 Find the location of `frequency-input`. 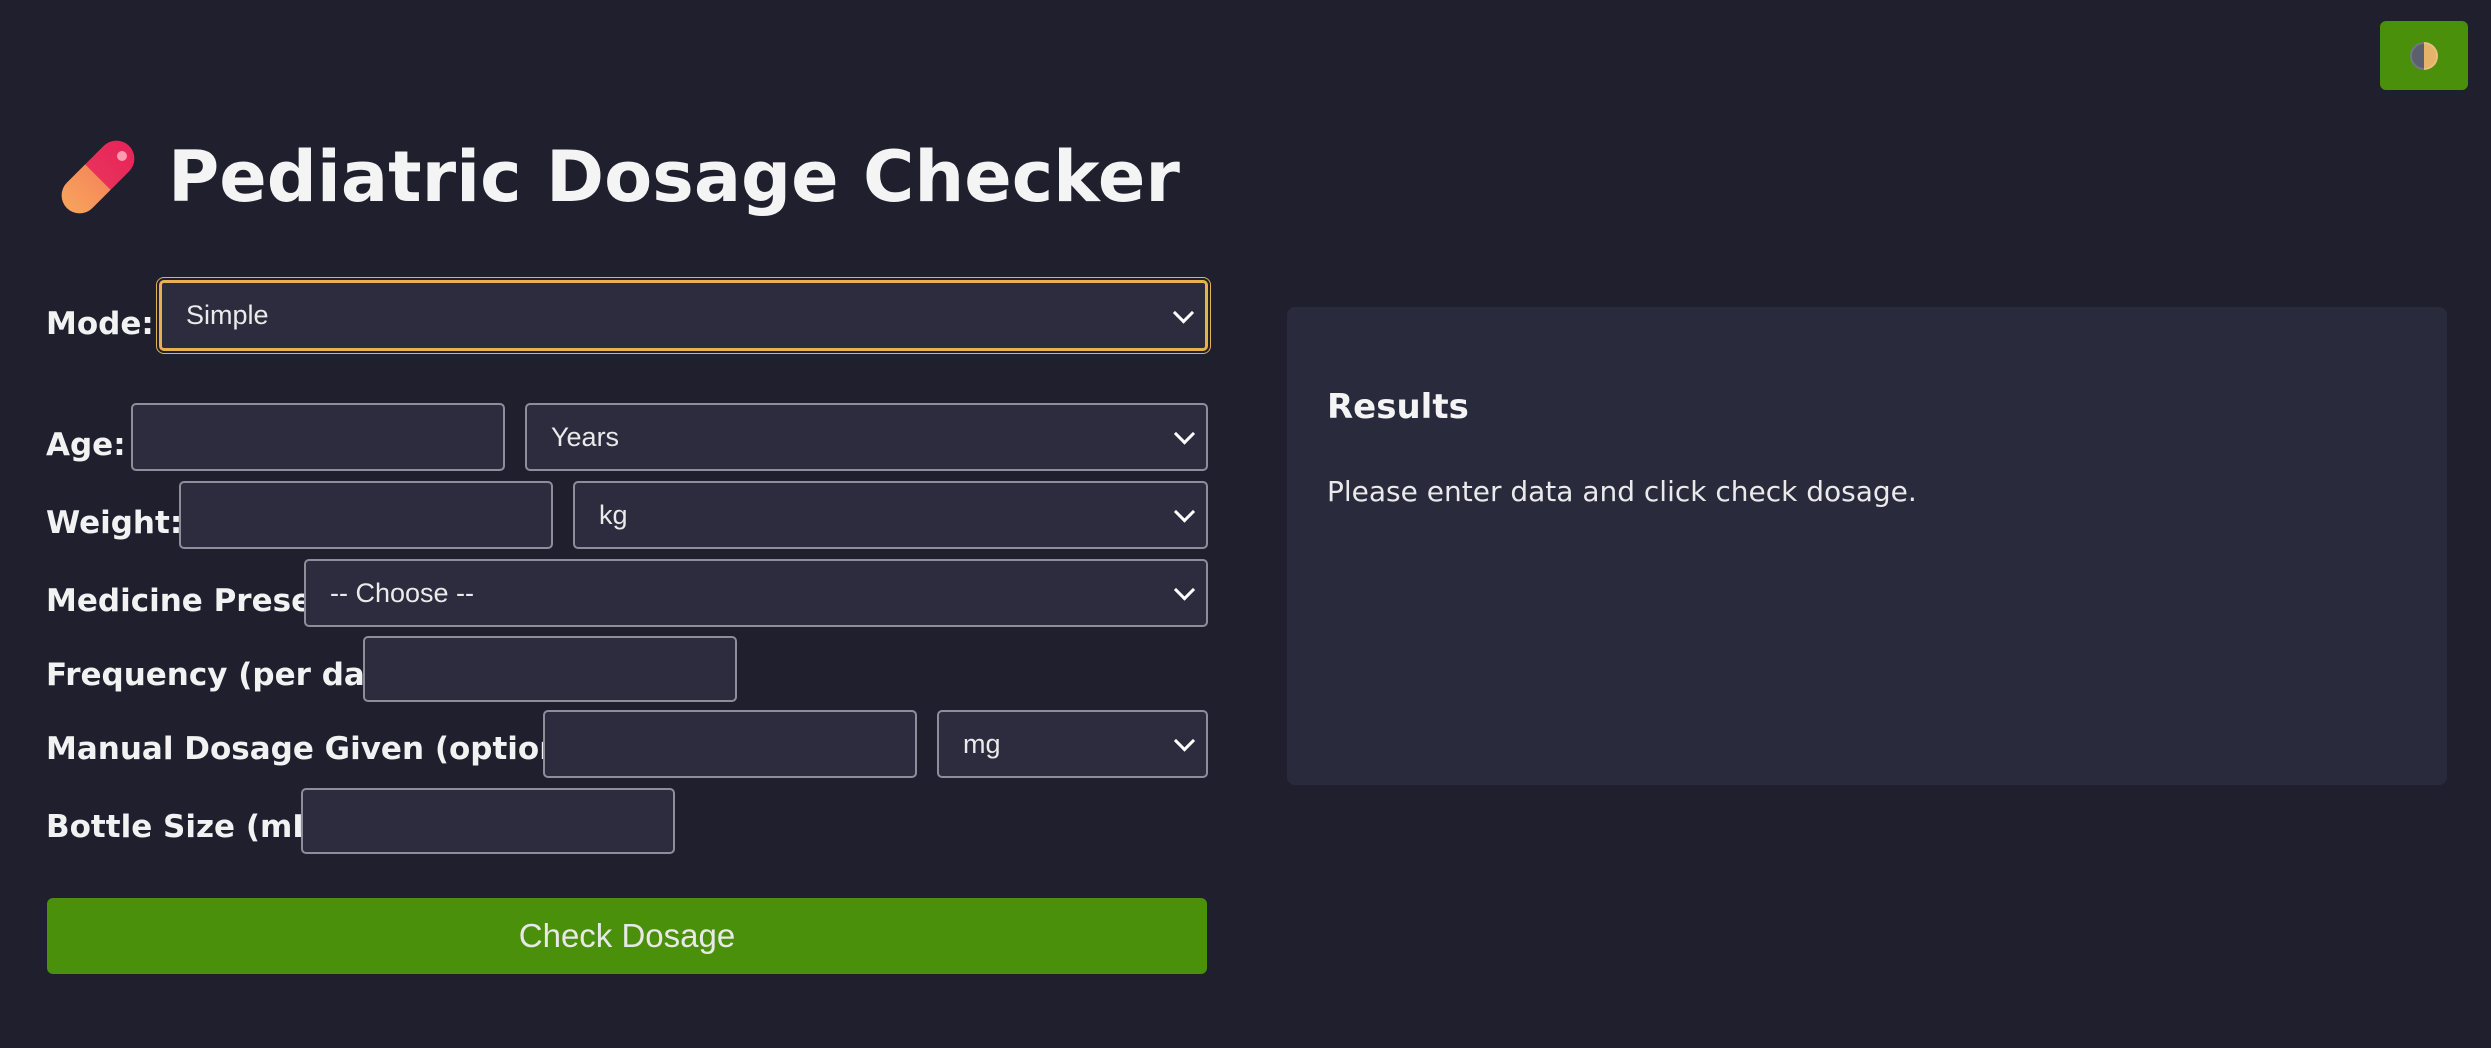

frequency-input is located at coordinates (550, 669).